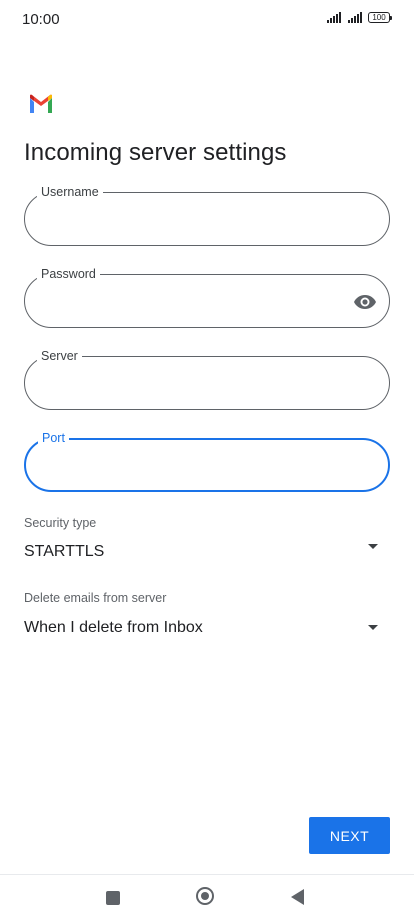 The height and width of the screenshot is (920, 414). I want to click on security-type-value: STARTTLS, so click(64, 551).